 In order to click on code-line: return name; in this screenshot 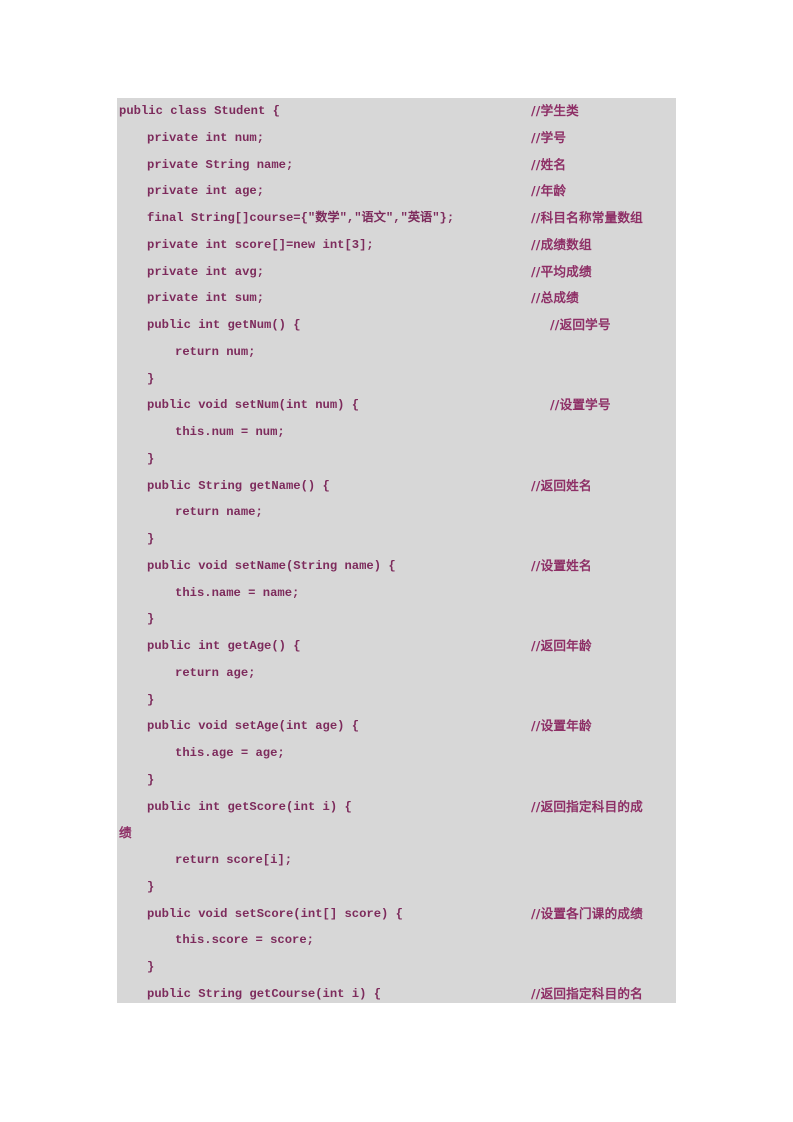, I will do `click(396, 512)`.